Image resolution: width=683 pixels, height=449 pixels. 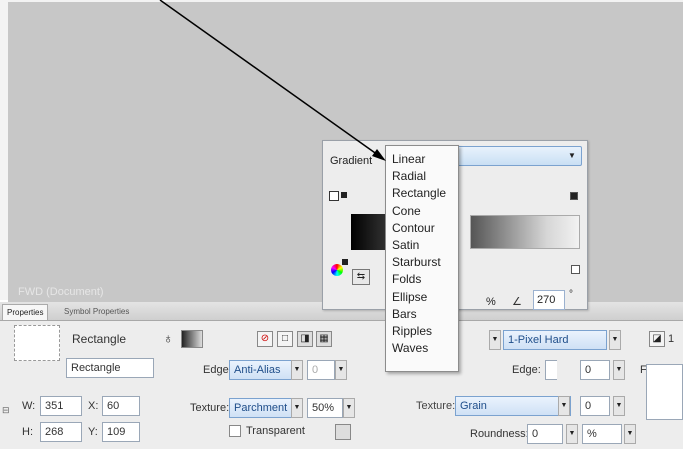 I want to click on opacity-stop-icon, so click(x=334, y=196).